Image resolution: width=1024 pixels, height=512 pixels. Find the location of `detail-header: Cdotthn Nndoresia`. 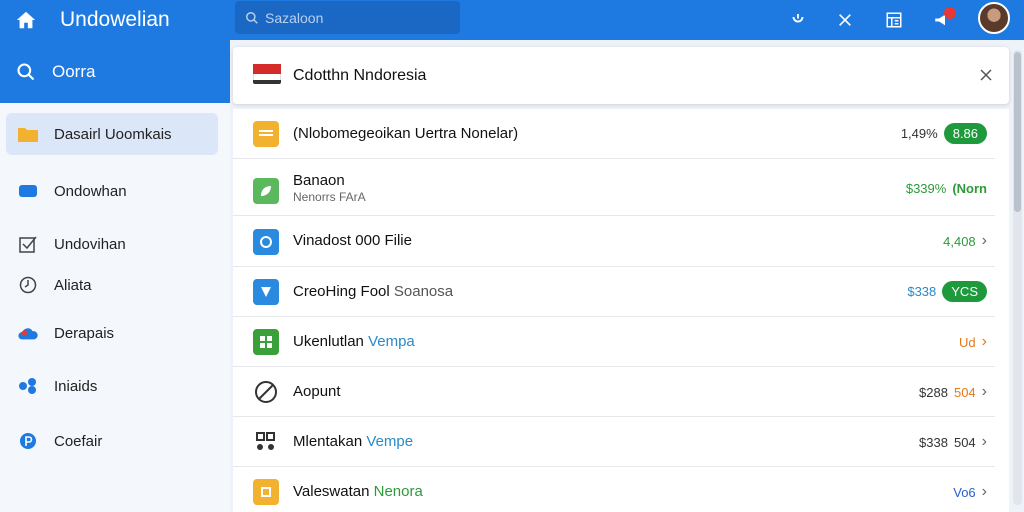

detail-header: Cdotthn Nndoresia is located at coordinates (621, 75).